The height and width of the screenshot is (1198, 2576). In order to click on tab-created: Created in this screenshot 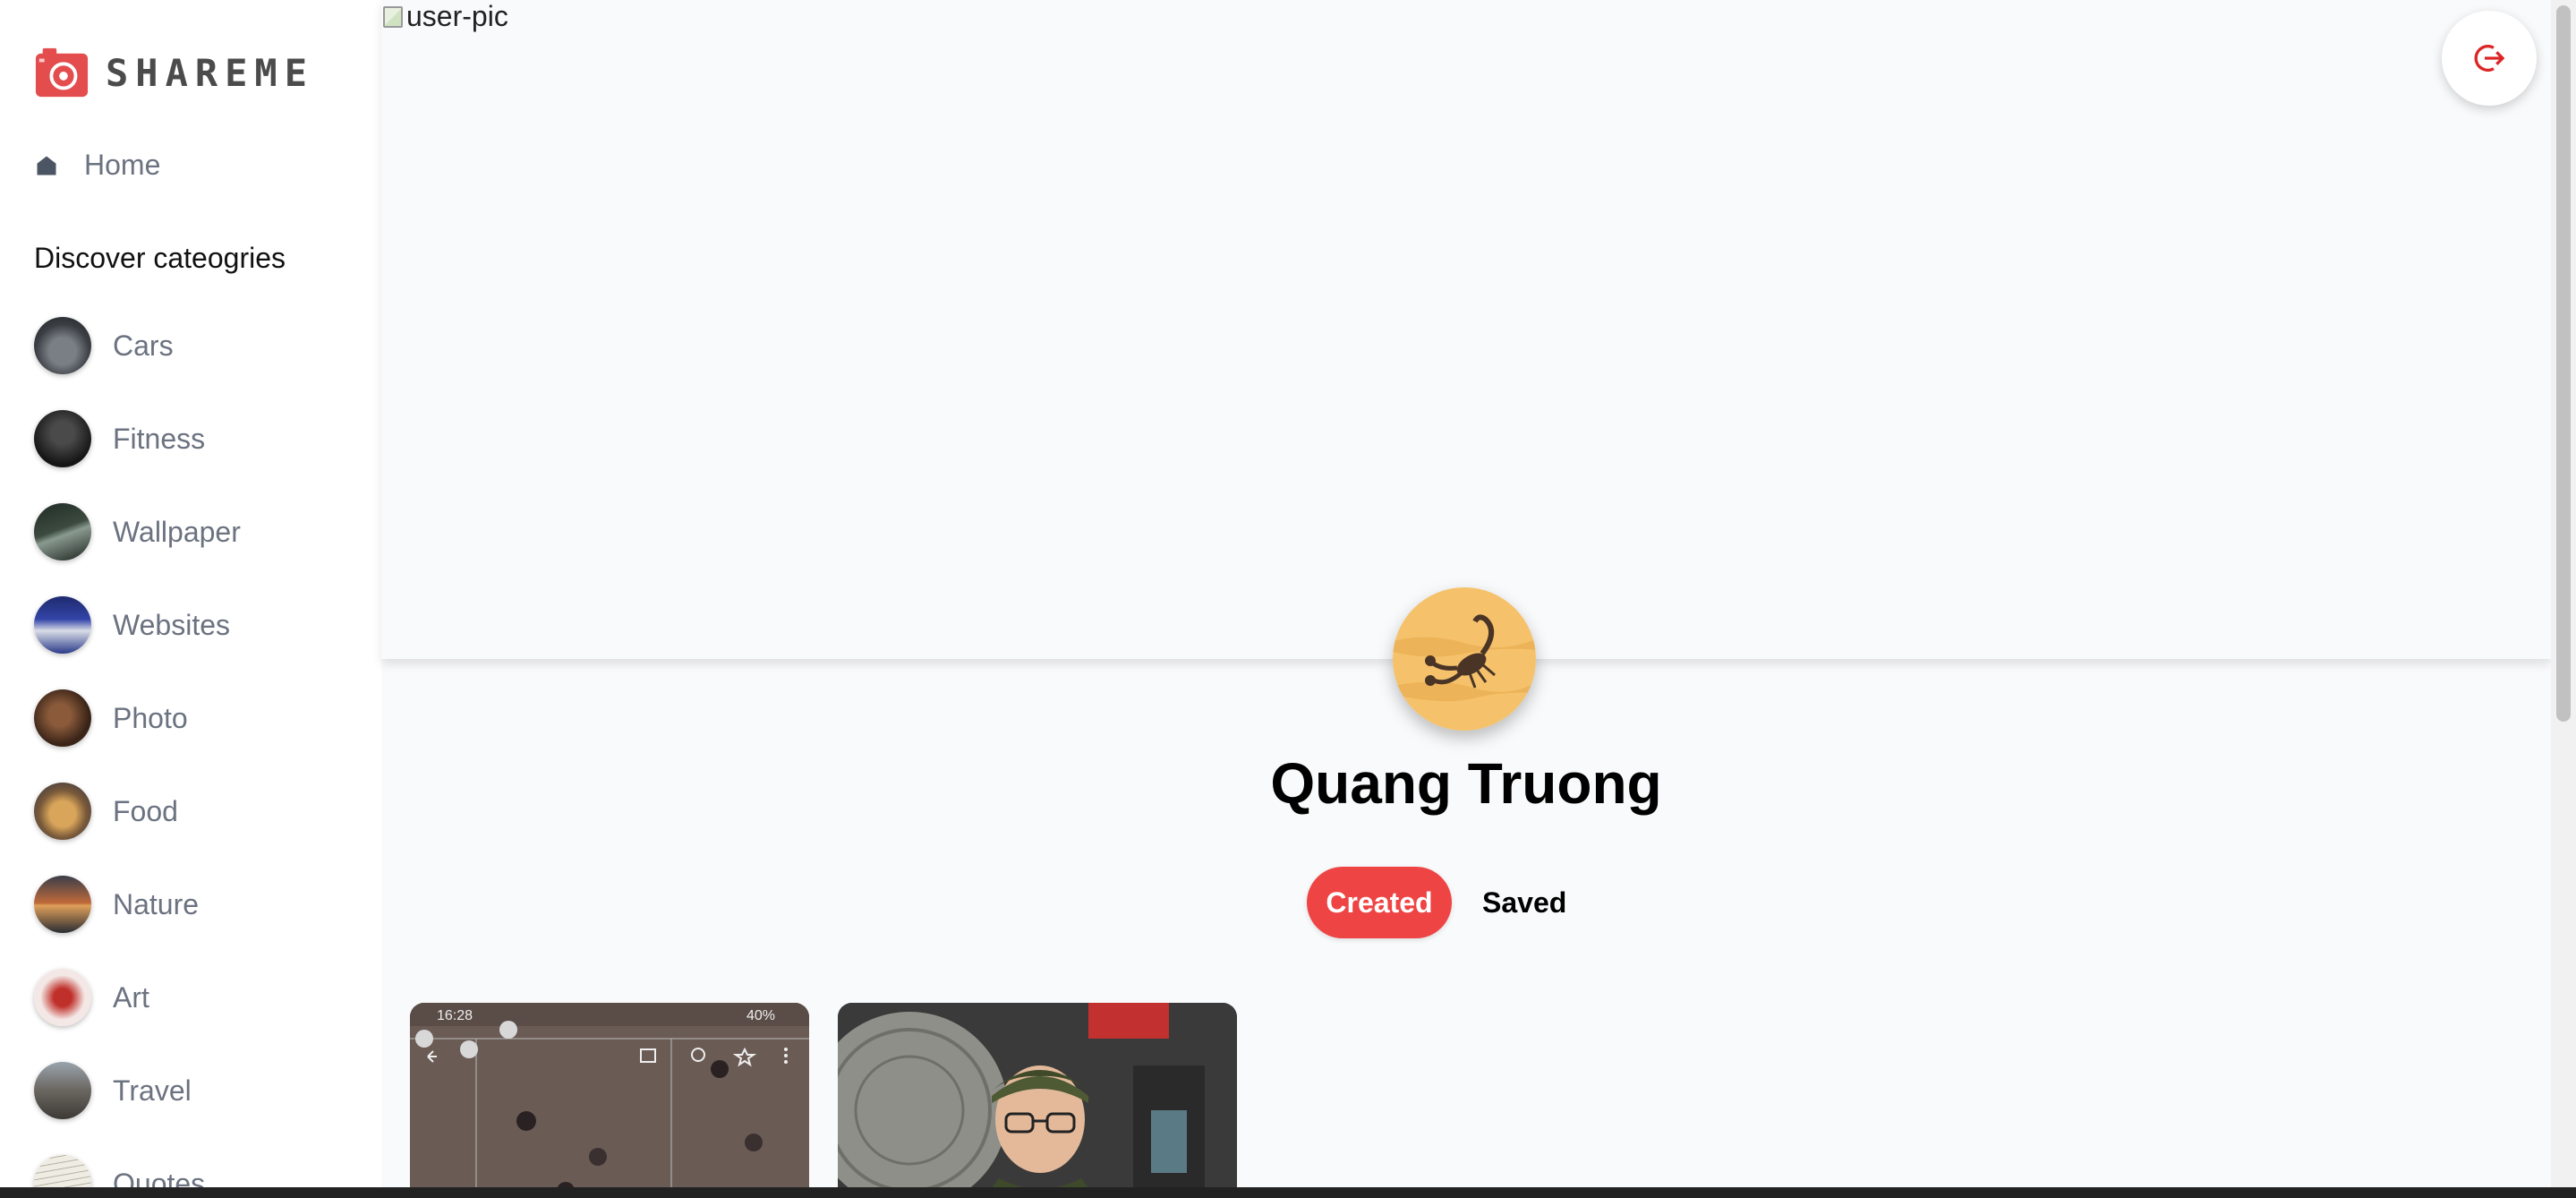, I will do `click(1379, 902)`.